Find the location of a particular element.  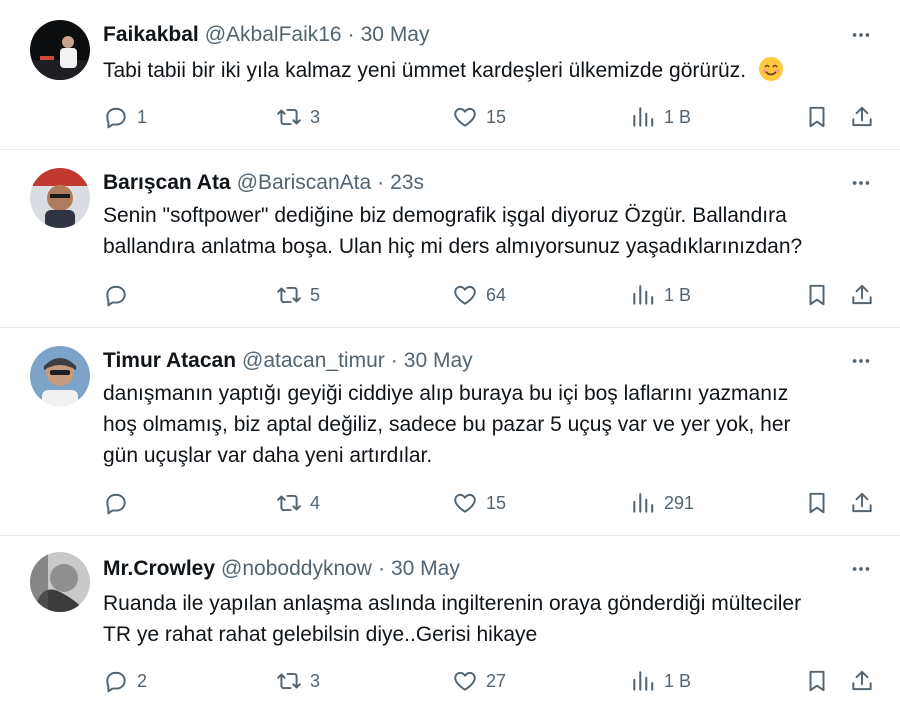

tweet-actions: 2 3 27 1 B is located at coordinates (450, 681).